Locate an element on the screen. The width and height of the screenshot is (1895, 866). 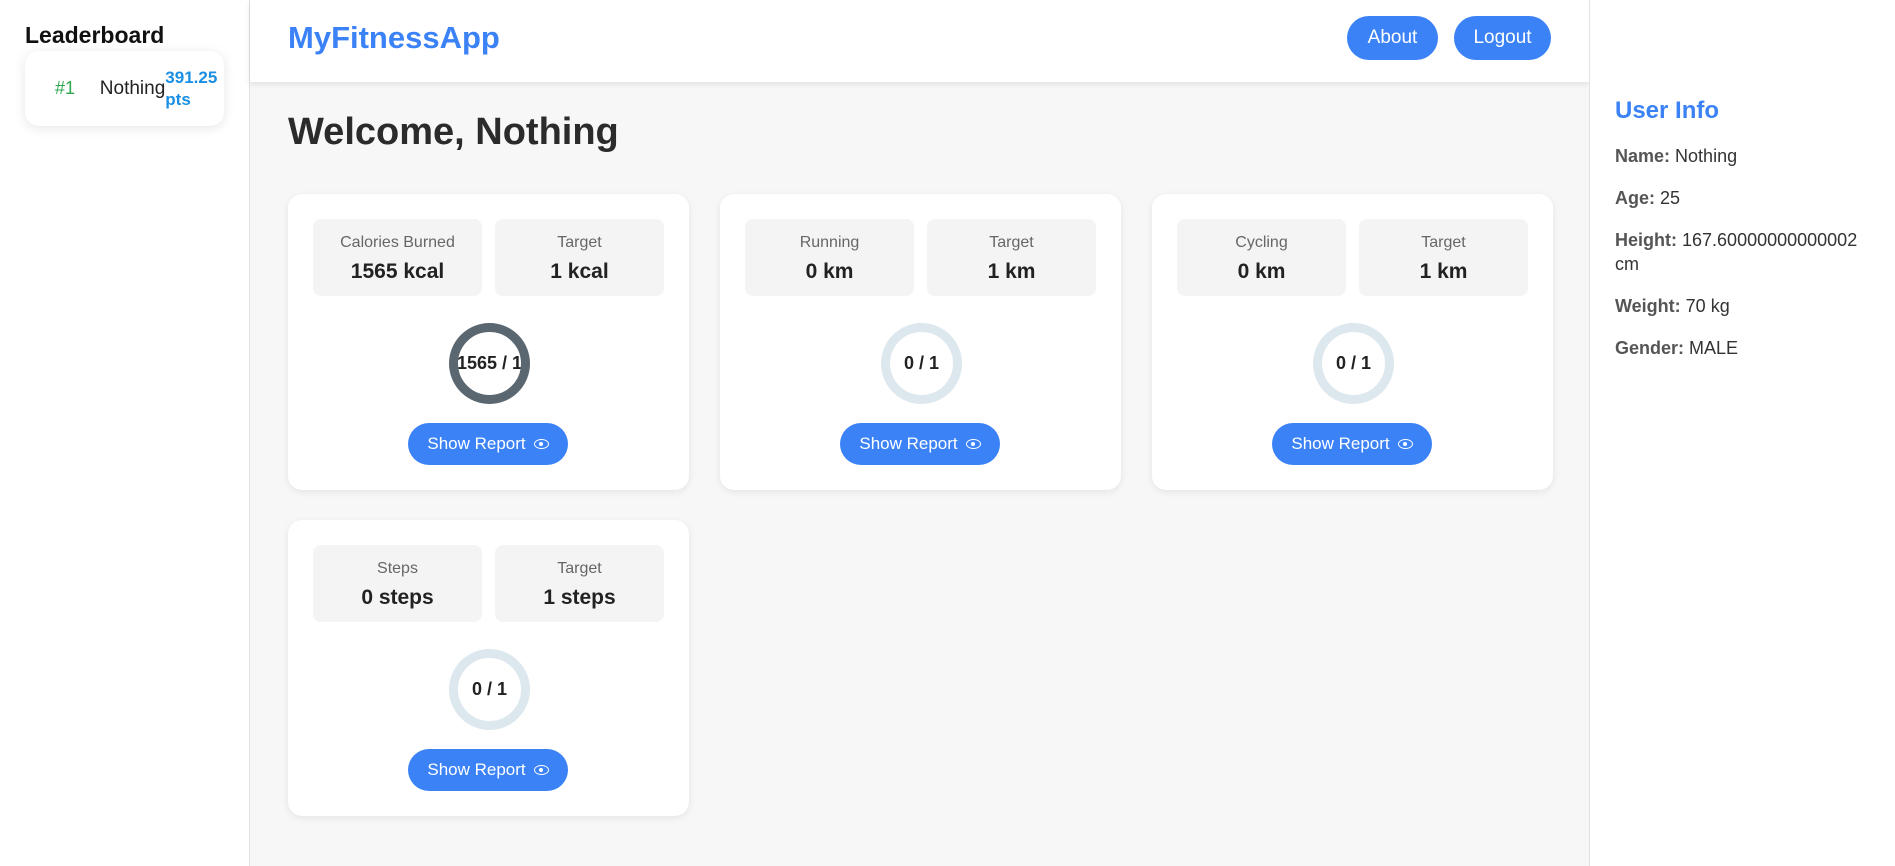
metric-value: 0 steps is located at coordinates (397, 597).